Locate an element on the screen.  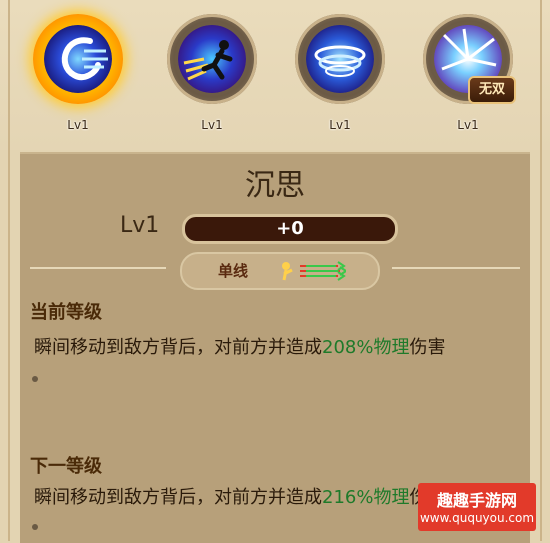
unrivaled-badge: 无双 is located at coordinates (492, 90).